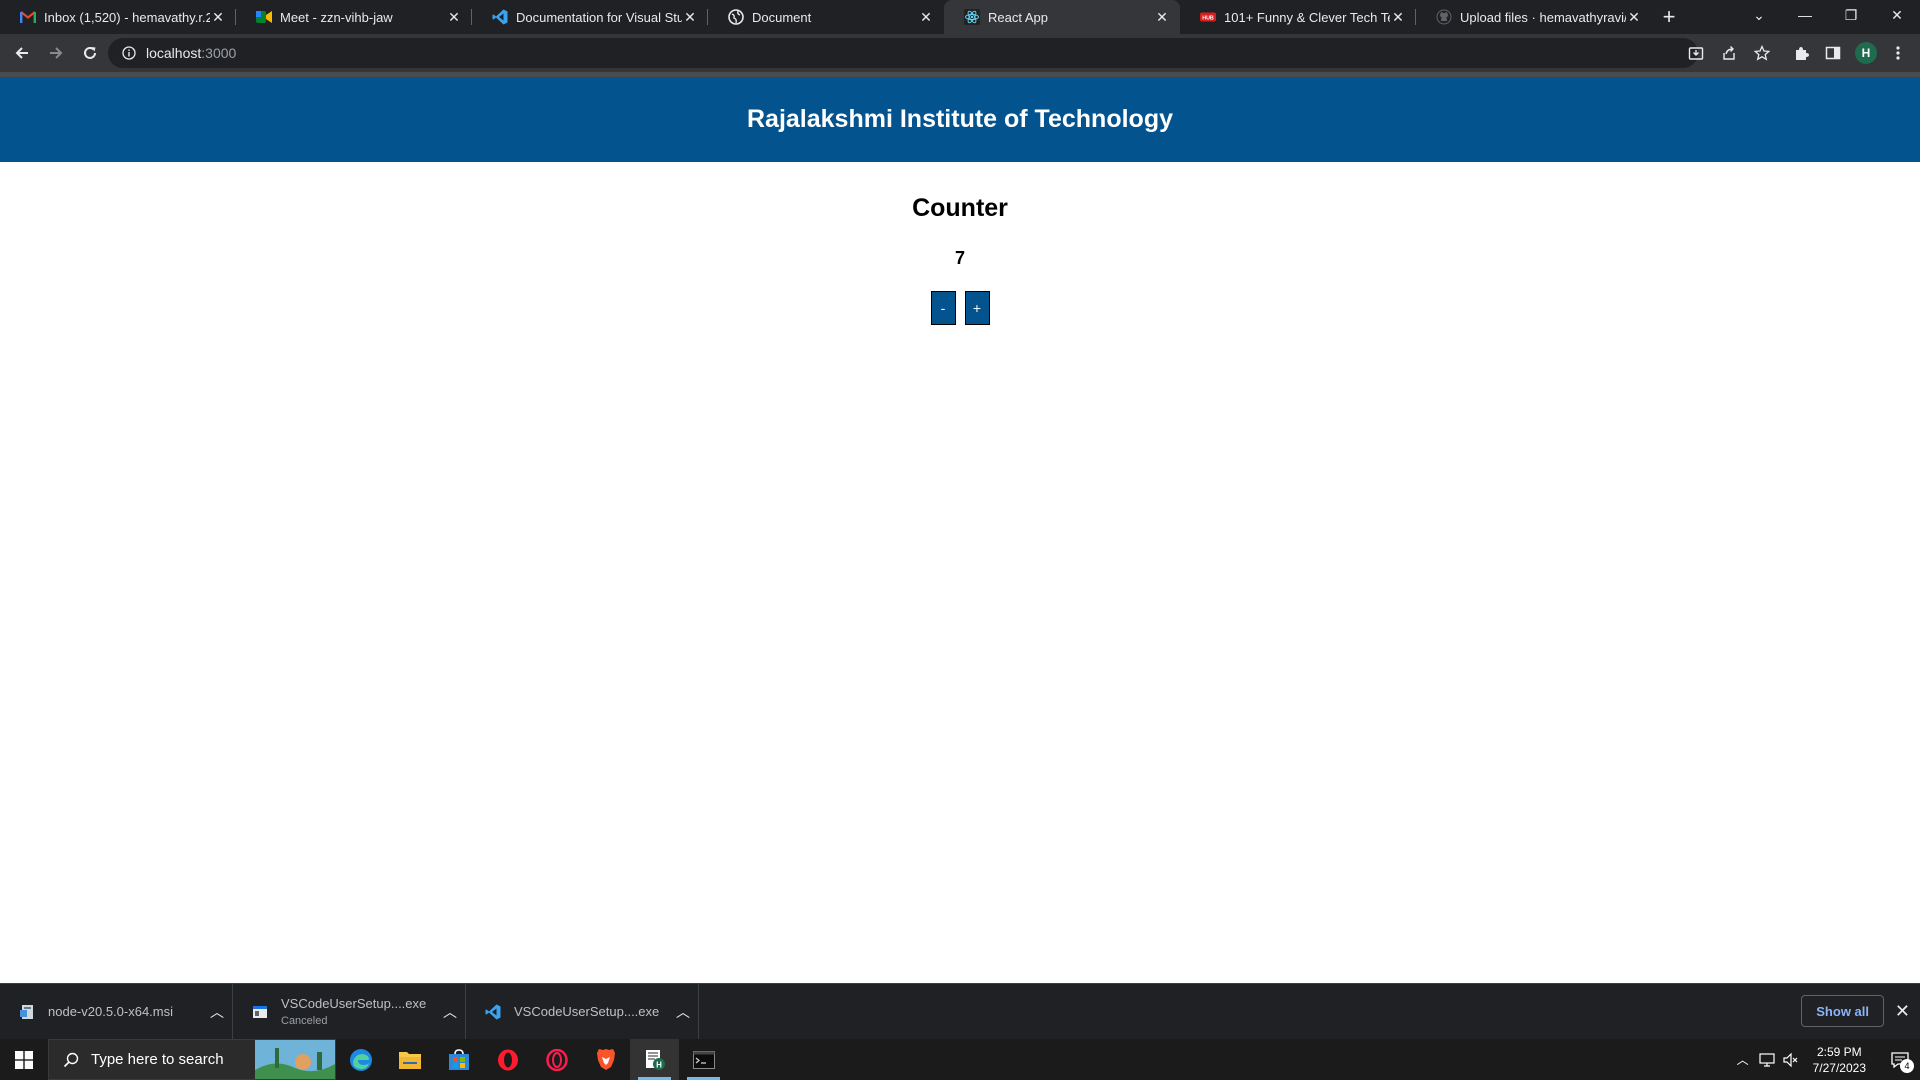  I want to click on new-tab-button: +, so click(1669, 17).